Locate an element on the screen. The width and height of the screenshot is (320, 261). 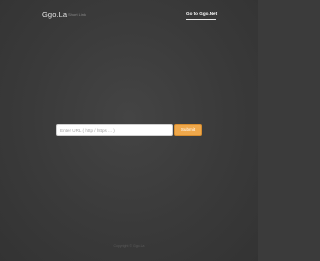
top-bar: Ggo.La Short Link Go to Ggo.Net is located at coordinates (129, 14).